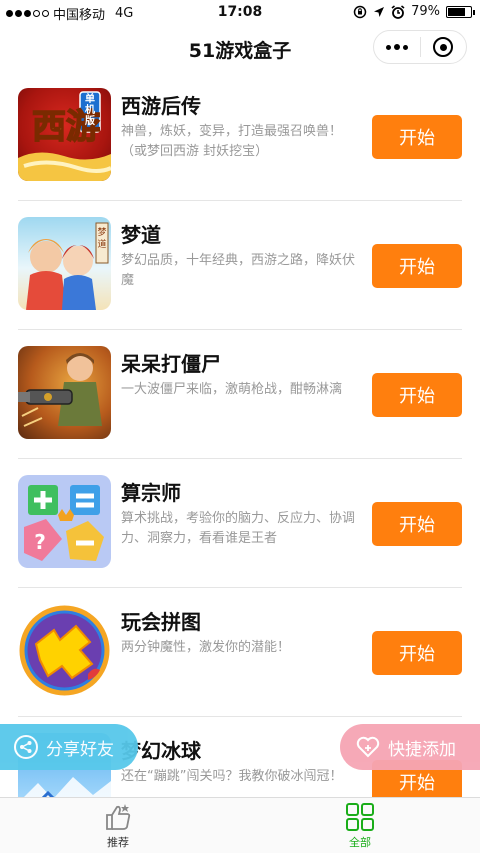 The image size is (480, 853). What do you see at coordinates (80, 749) in the screenshot?
I see `share-label: 分享好友` at bounding box center [80, 749].